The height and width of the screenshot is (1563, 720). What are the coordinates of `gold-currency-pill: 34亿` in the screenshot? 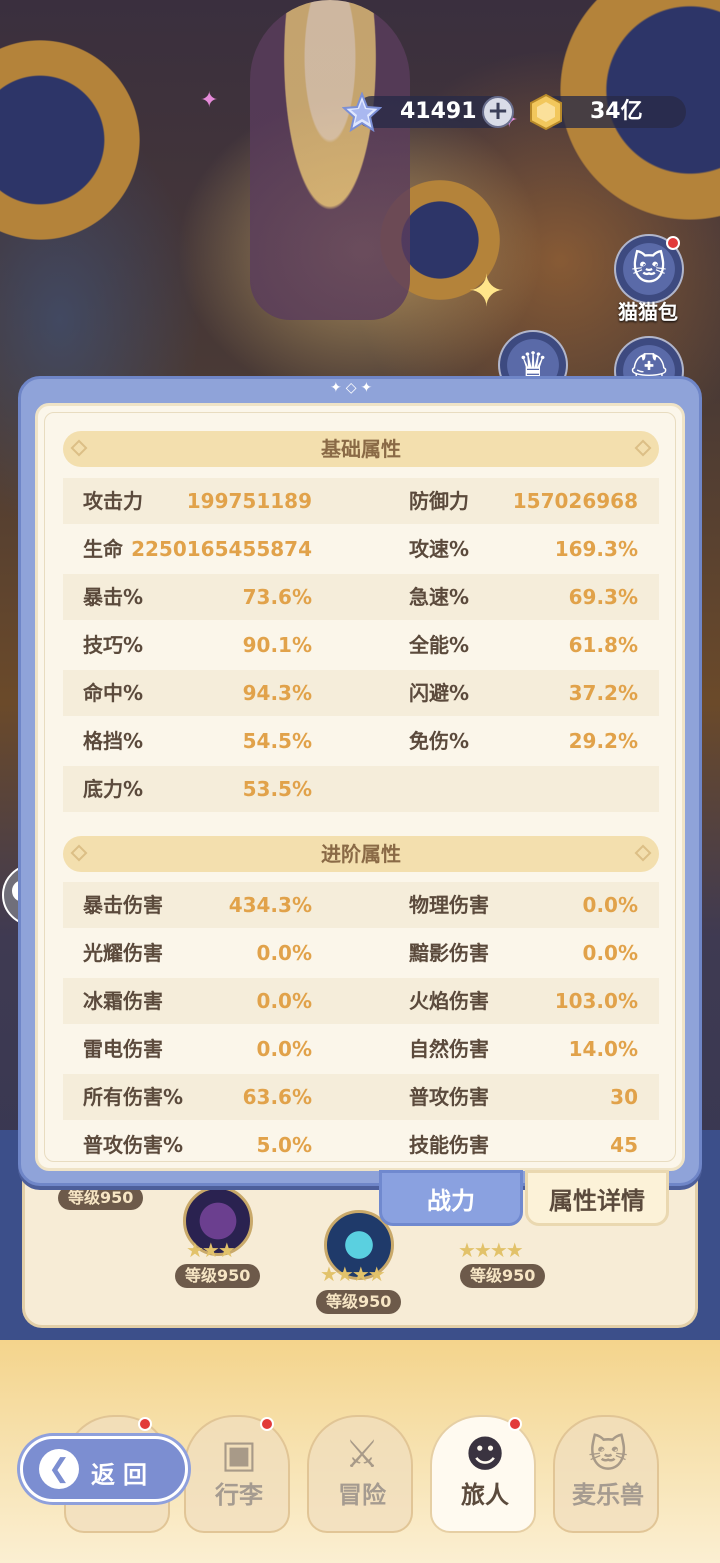 It's located at (608, 112).